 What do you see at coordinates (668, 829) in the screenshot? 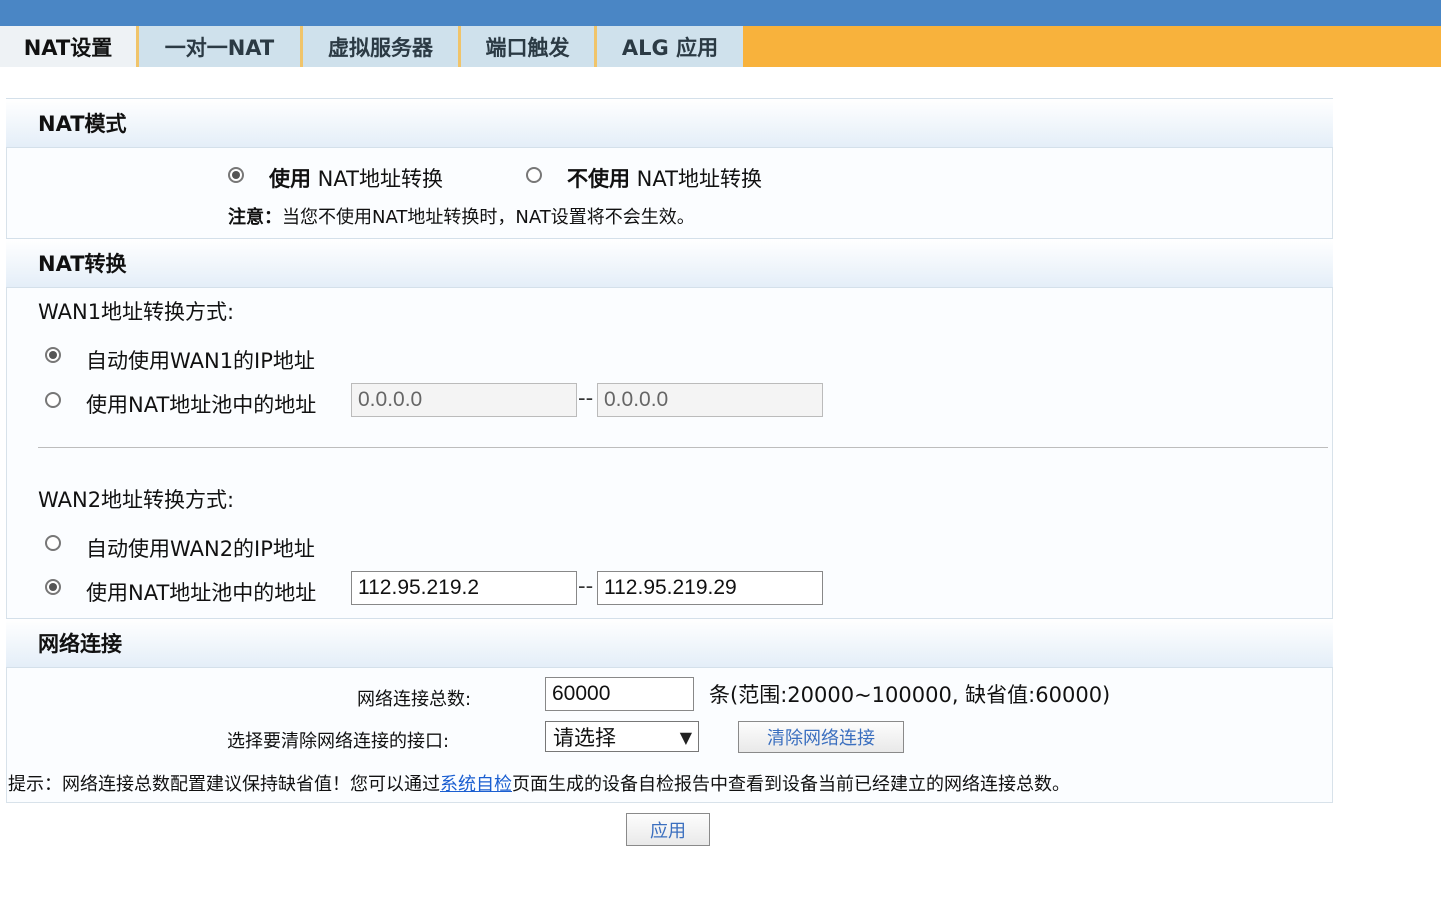
I see `apply-button: 应用` at bounding box center [668, 829].